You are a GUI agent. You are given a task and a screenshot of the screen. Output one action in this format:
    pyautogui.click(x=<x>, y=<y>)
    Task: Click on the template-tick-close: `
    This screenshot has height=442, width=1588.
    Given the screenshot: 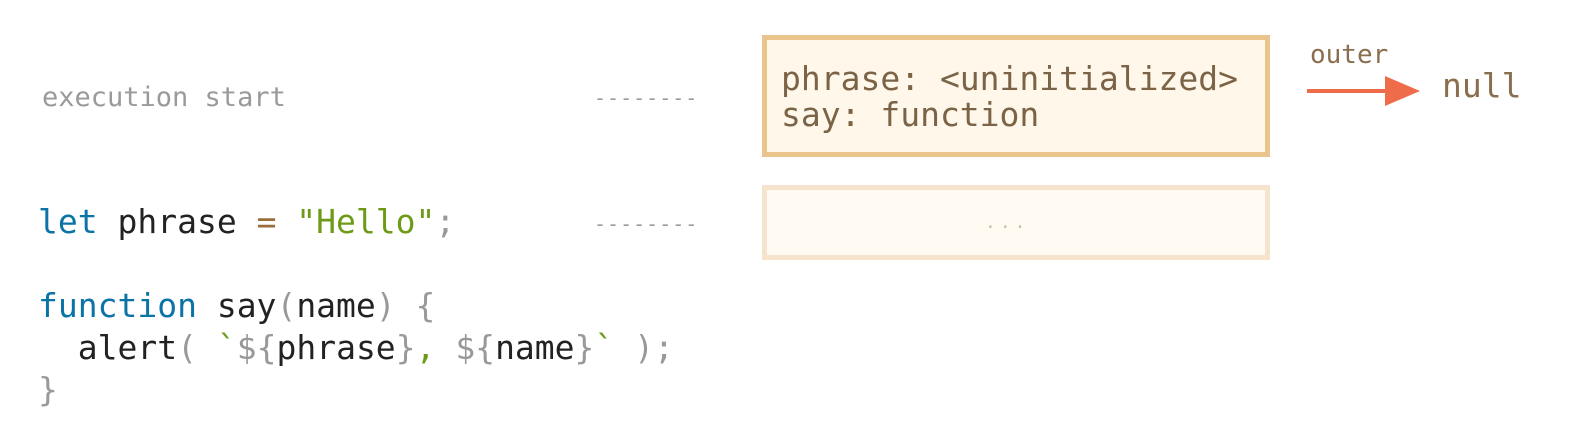 What is the action you would take?
    pyautogui.click(x=604, y=347)
    